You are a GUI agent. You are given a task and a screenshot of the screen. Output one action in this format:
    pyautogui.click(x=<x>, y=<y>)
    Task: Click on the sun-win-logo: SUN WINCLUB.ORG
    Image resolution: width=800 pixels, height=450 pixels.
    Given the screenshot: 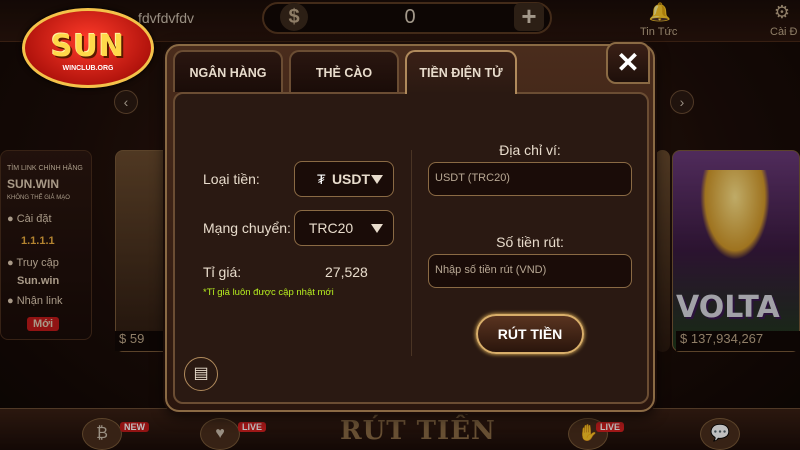 What is the action you would take?
    pyautogui.click(x=88, y=48)
    